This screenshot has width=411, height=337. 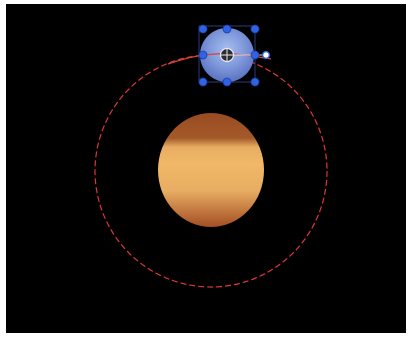 I want to click on selection-handle-bottom-left-icon, so click(x=203, y=82).